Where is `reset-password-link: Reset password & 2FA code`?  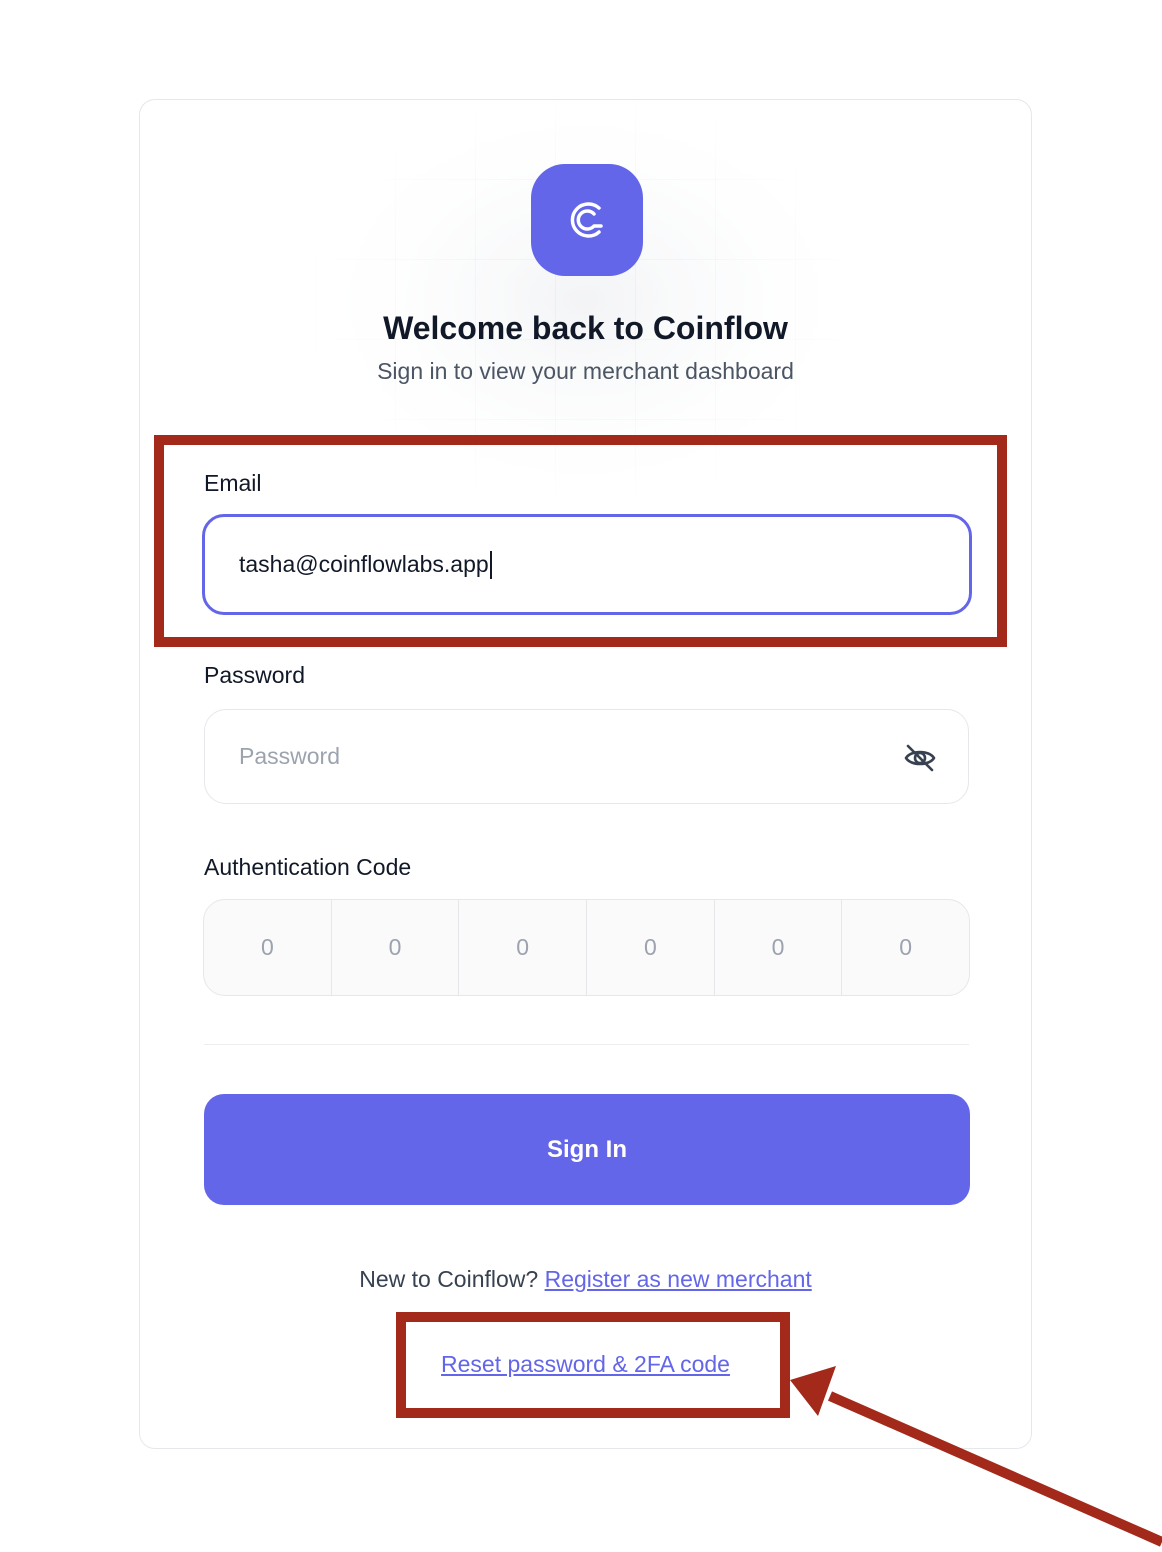
reset-password-link: Reset password & 2FA code is located at coordinates (585, 1364).